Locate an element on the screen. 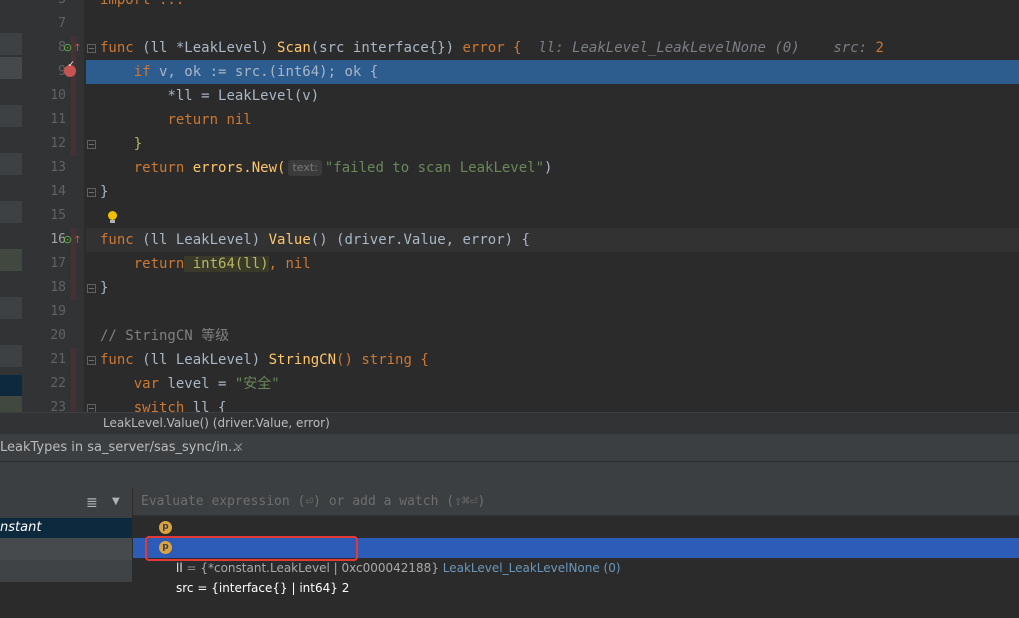 Image resolution: width=1019 pixels, height=618 pixels. line-number: 12 is located at coordinates (58, 143).